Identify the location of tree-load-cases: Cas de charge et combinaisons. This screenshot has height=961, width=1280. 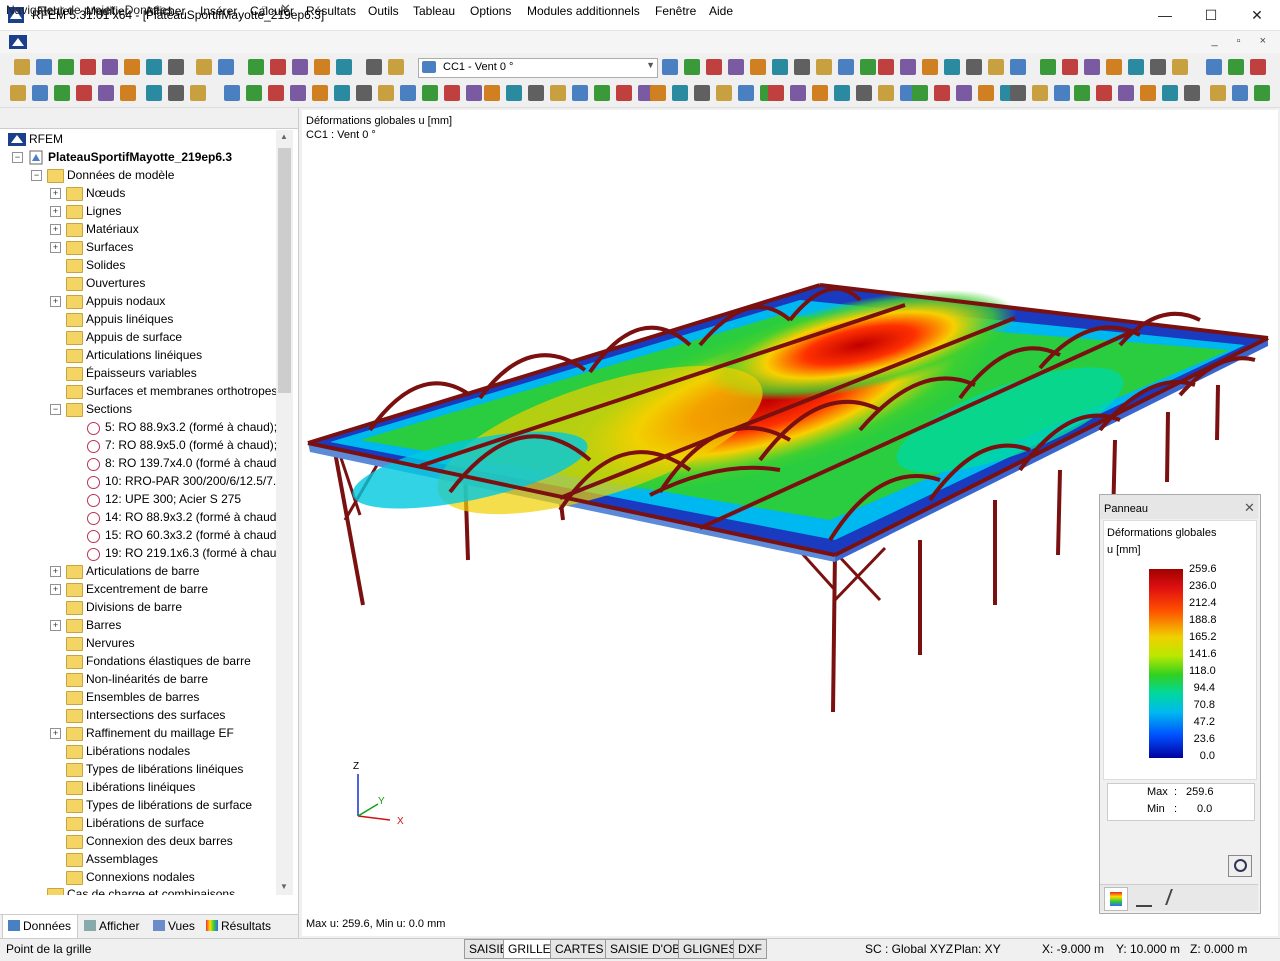
(135, 890).